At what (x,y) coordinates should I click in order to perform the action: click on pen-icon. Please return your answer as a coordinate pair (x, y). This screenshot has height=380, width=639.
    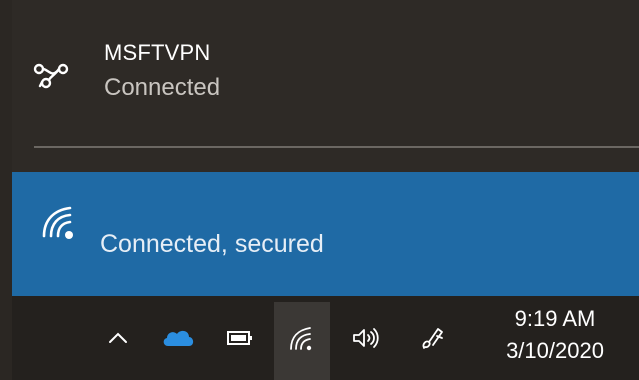
    Looking at the image, I should click on (432, 338).